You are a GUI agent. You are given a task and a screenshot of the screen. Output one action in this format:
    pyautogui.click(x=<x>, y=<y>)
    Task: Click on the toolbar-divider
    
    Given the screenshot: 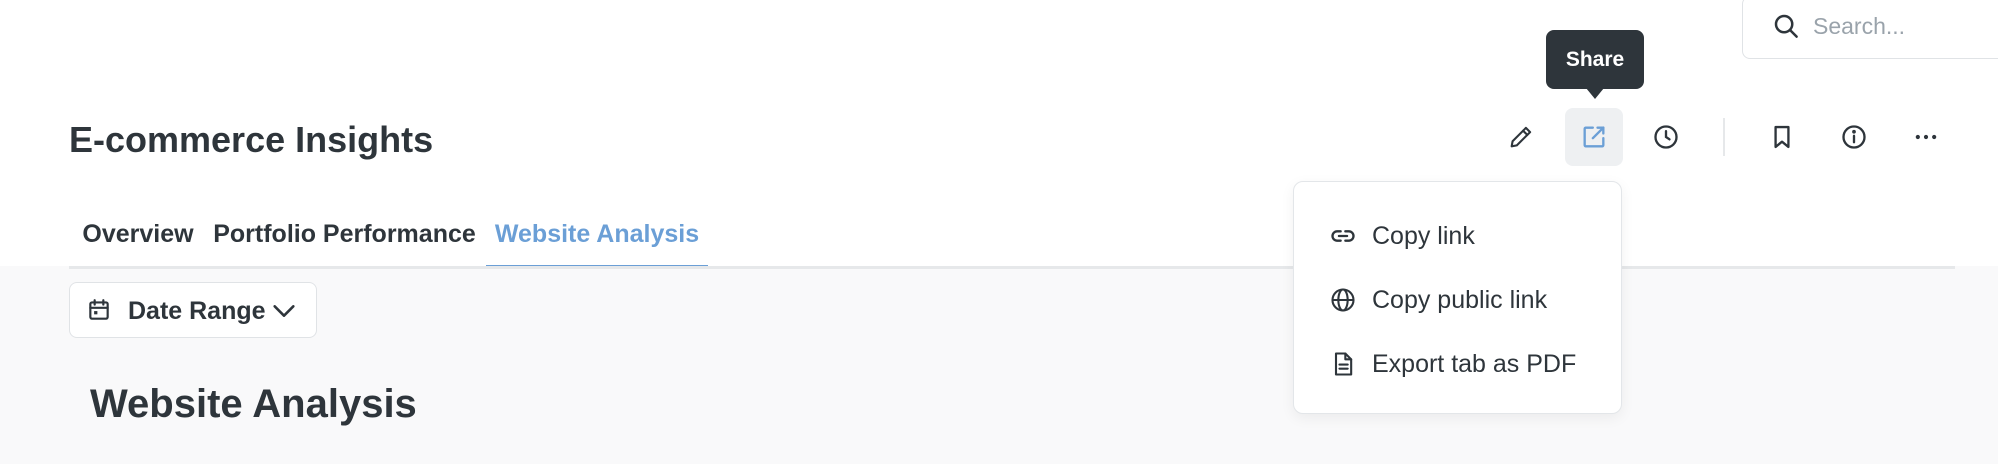 What is the action you would take?
    pyautogui.click(x=1724, y=137)
    